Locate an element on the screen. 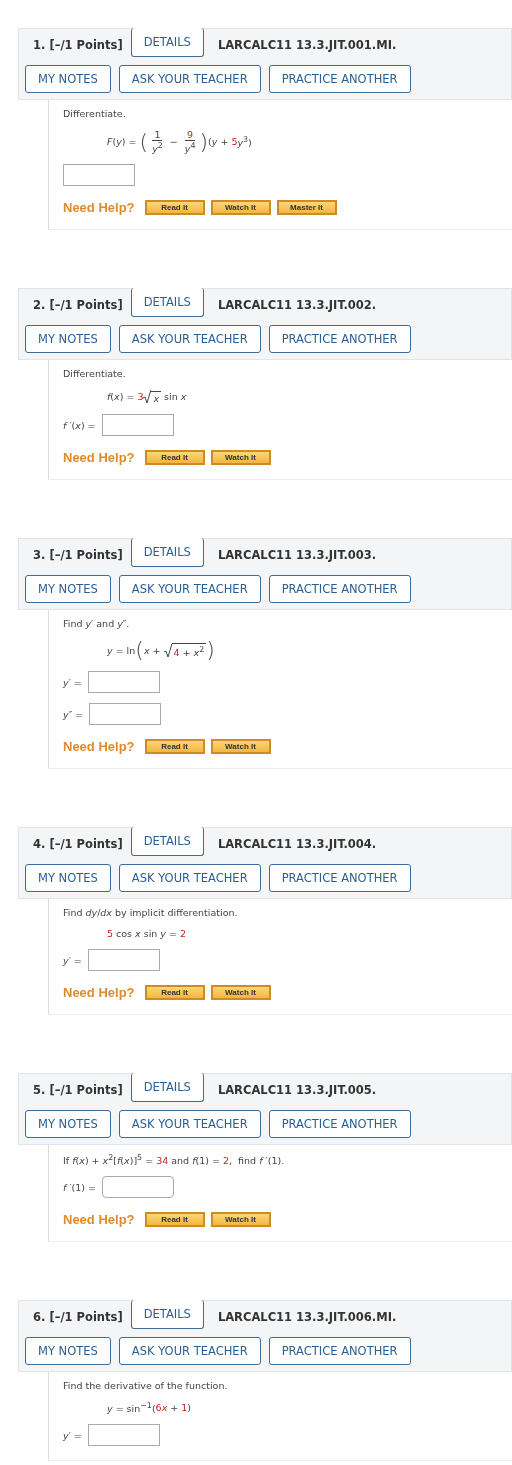 This screenshot has width=512, height=1465. question-prompt: If f(x) + x$^{2}$[f(x)]$^{5}$ = 34 and f(1) = 2, find f ′(1). is located at coordinates (174, 1160).